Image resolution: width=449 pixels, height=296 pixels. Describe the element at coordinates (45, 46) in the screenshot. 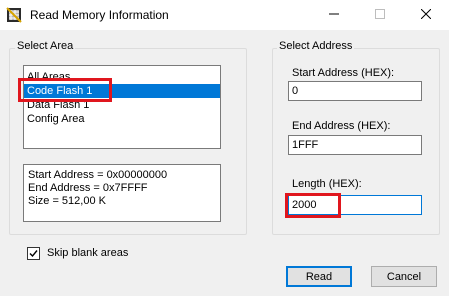

I see `select-area-title: Select Area` at that location.